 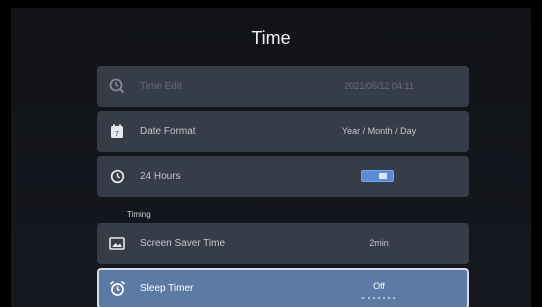 I want to click on time-edit-value: 2021/05/12 04:11, so click(x=379, y=86).